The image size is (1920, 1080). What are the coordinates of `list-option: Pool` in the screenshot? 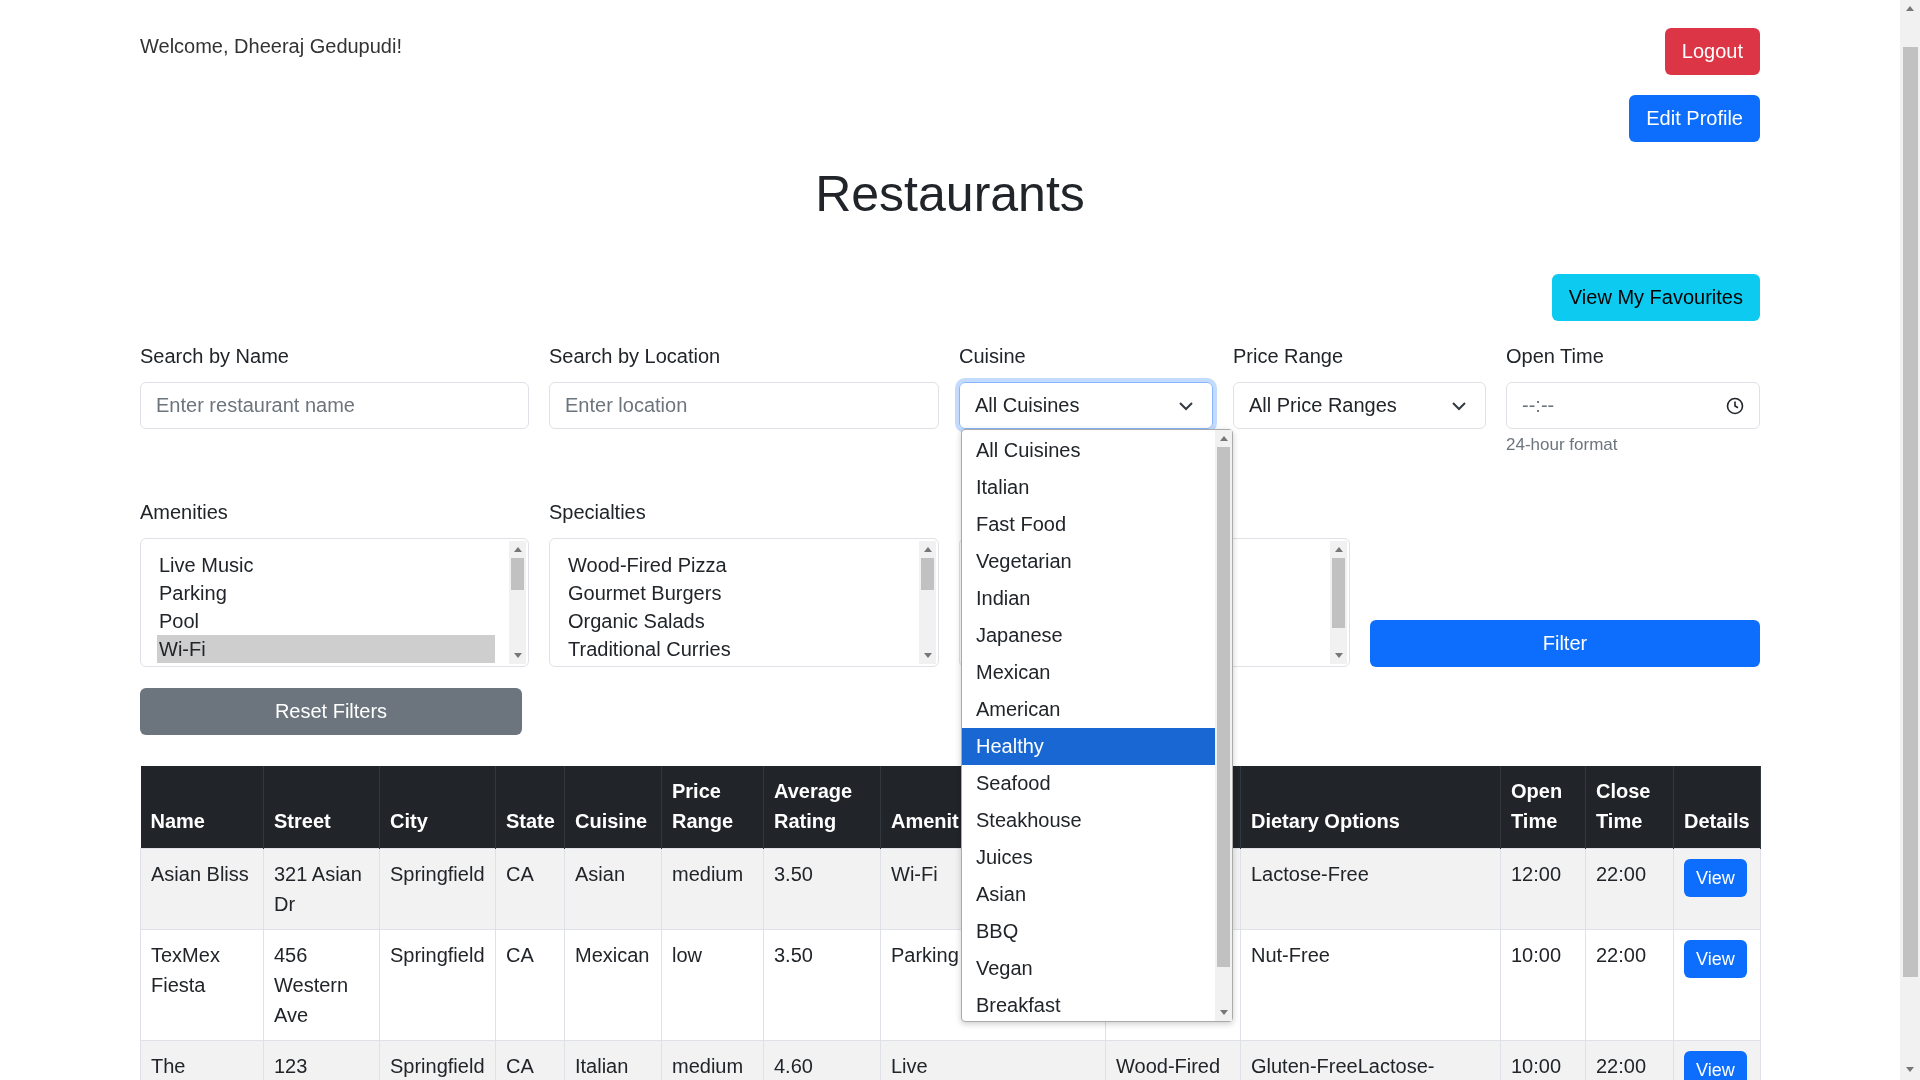 It's located at (326, 621).